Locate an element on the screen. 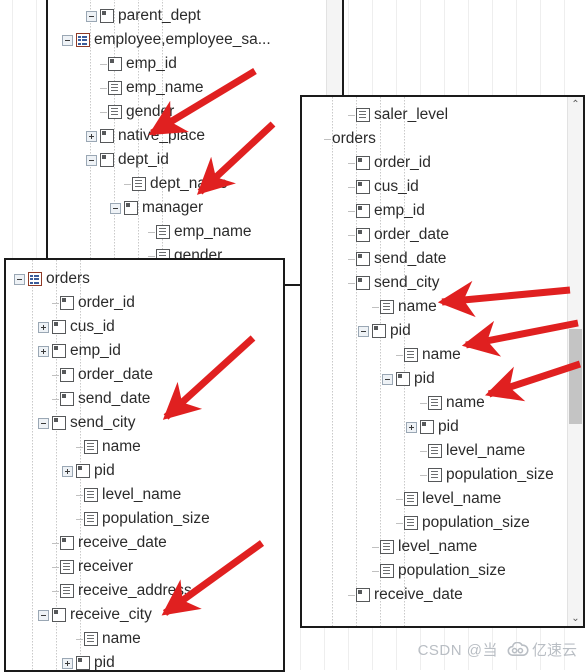 This screenshot has width=585, height=672. tree-row: receiver is located at coordinates (148, 567).